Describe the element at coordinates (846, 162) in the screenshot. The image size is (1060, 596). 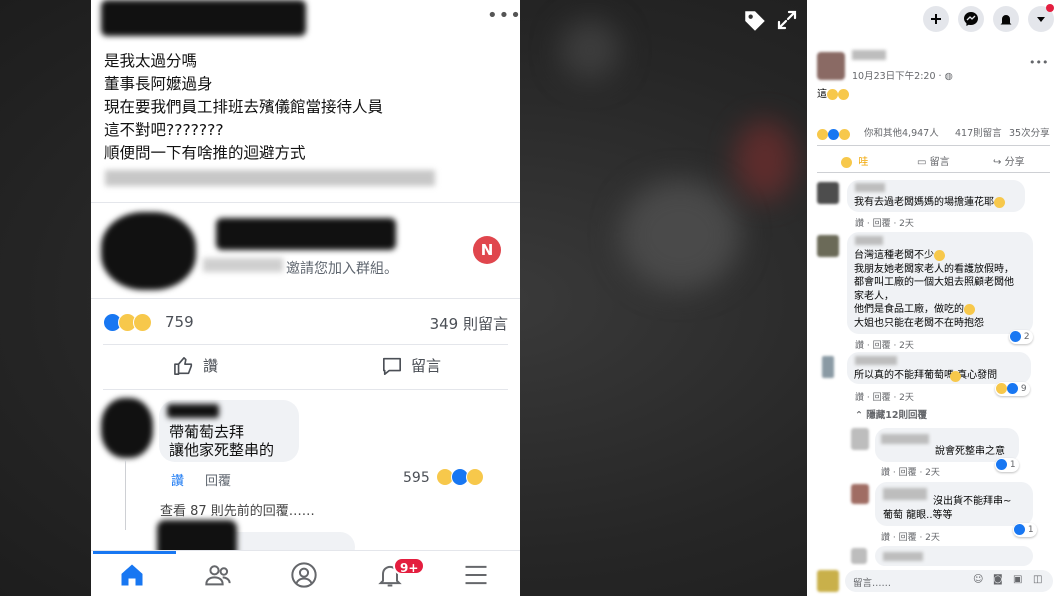
I see `wow-emoji-icon` at that location.